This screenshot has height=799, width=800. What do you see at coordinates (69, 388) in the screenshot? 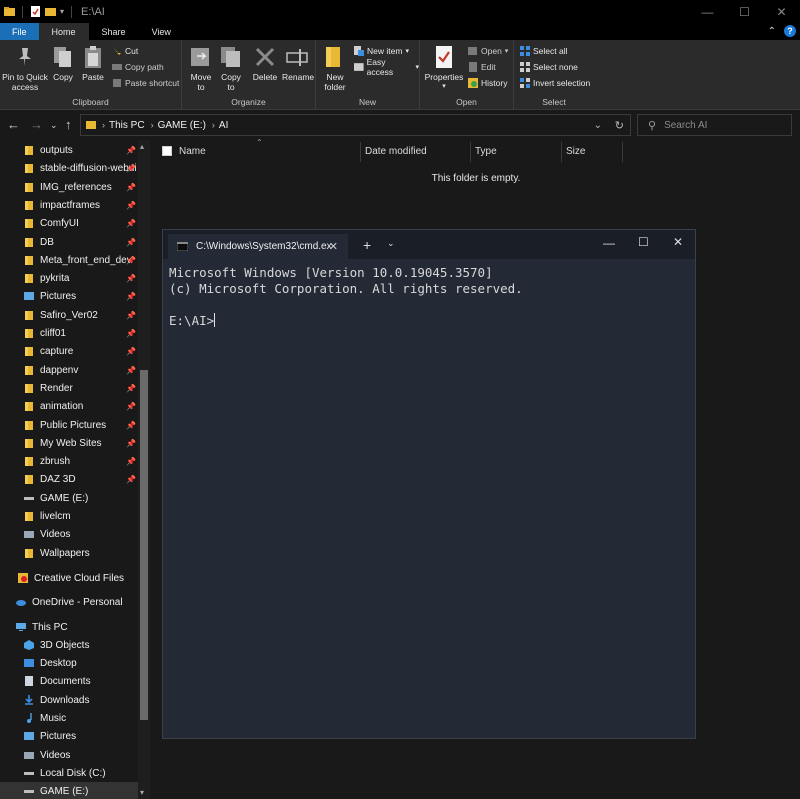
I see `sidebar-item: Render 📌` at bounding box center [69, 388].